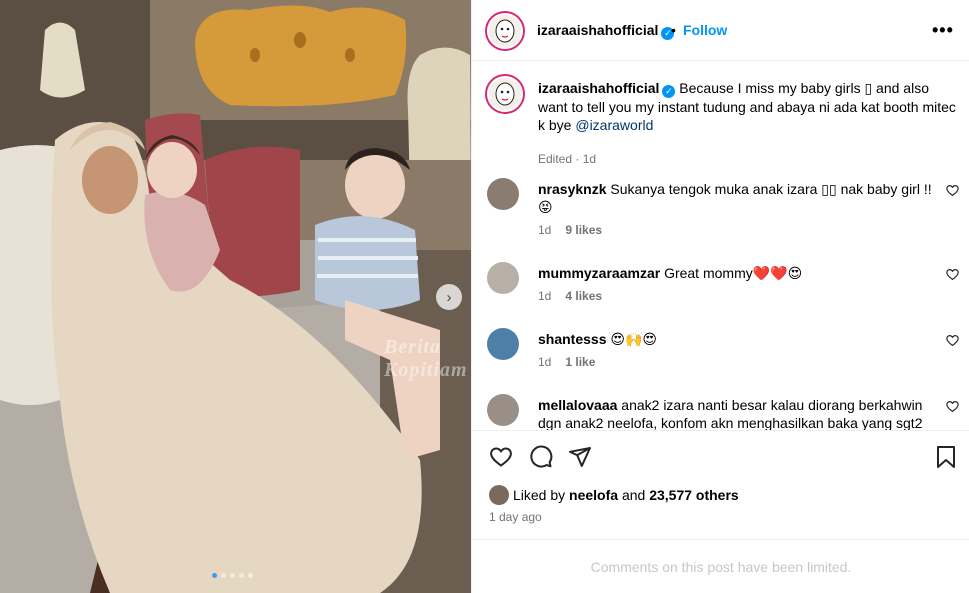 The width and height of the screenshot is (969, 593). What do you see at coordinates (541, 457) in the screenshot?
I see `comment-bubble-icon` at bounding box center [541, 457].